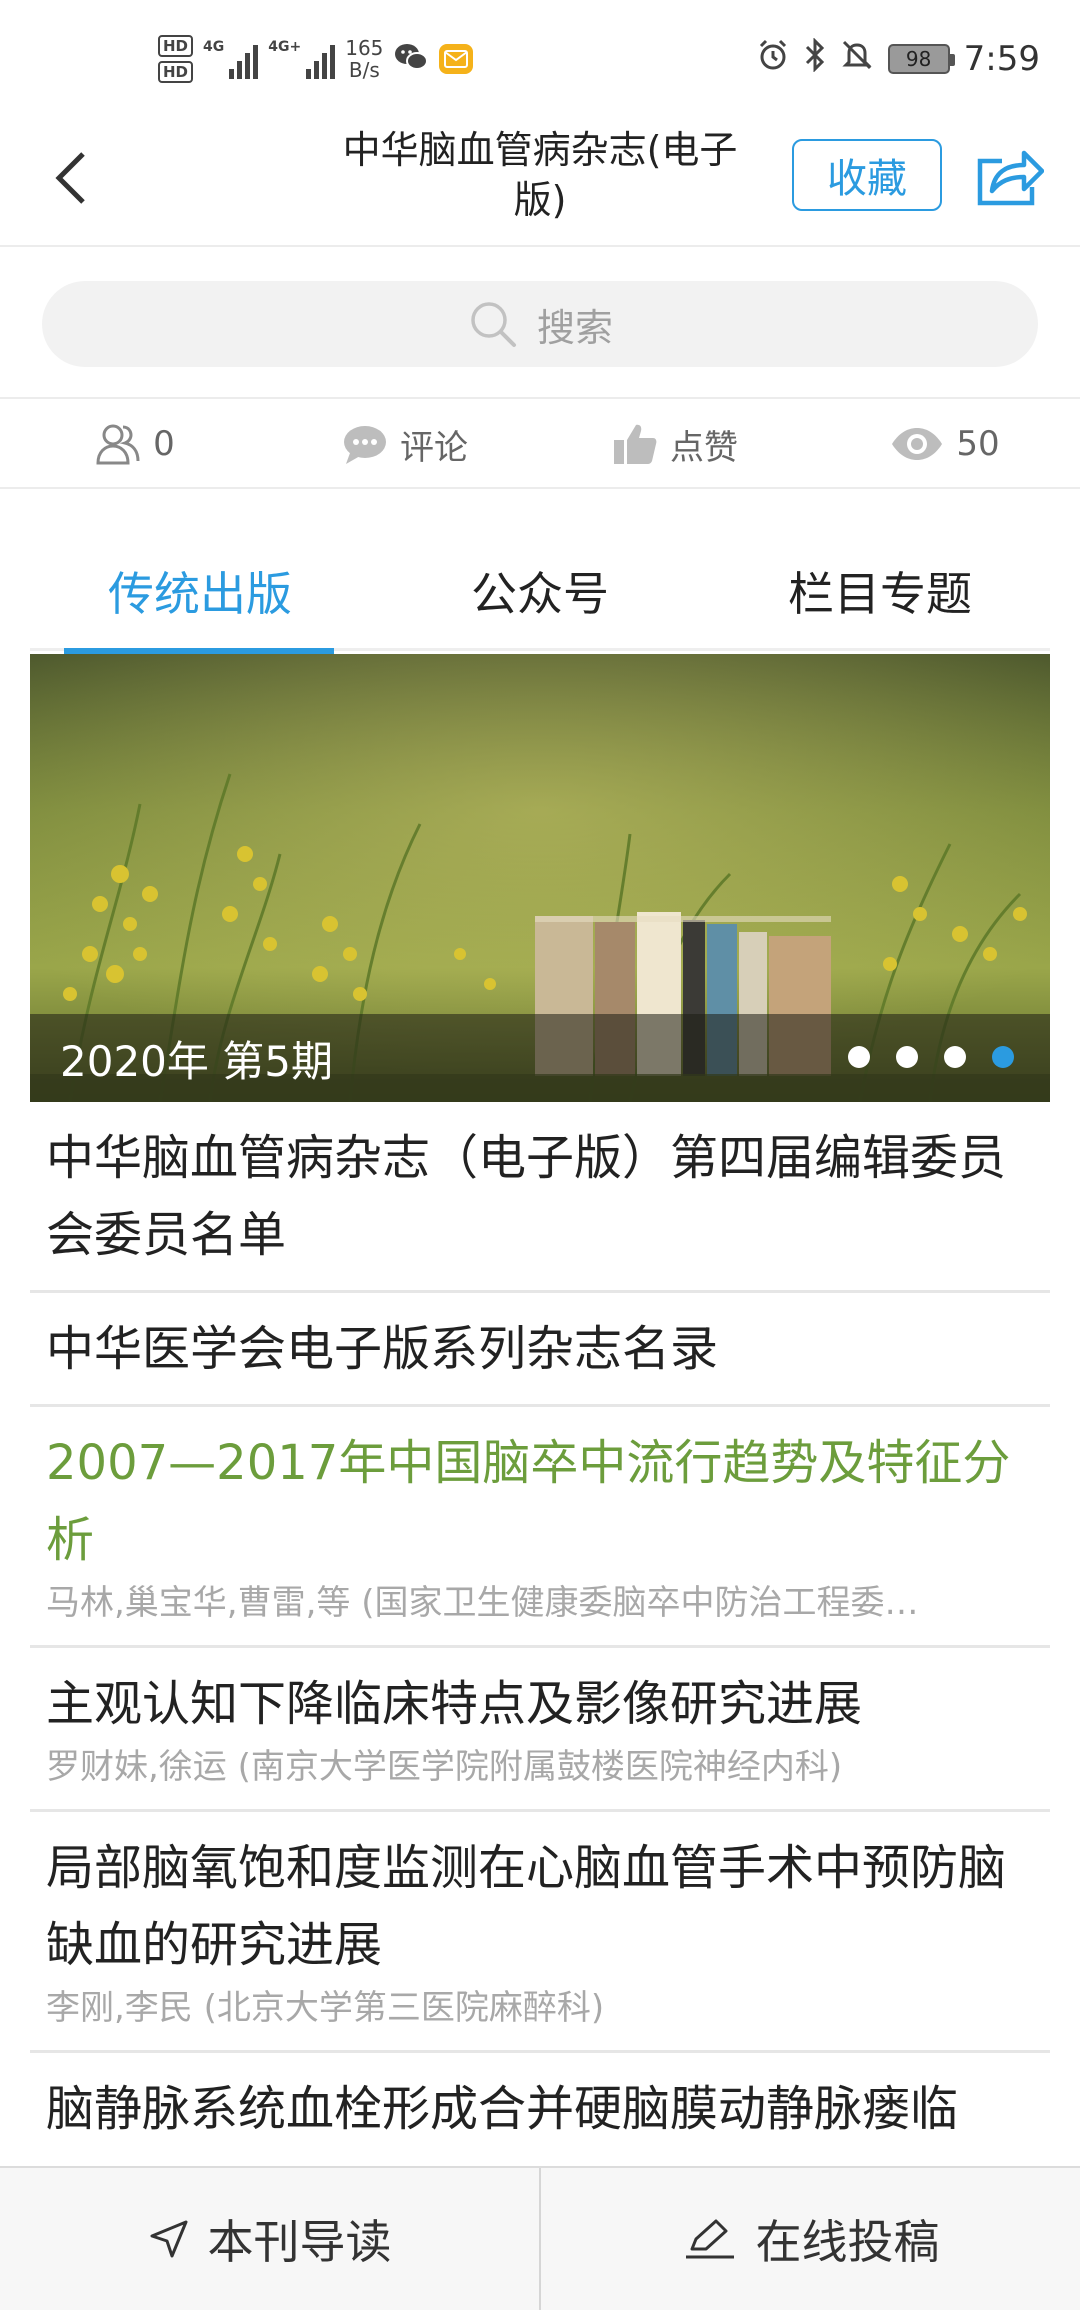 Image resolution: width=1080 pixels, height=2310 pixels. I want to click on online-submission-label: 在线投稿, so click(847, 2242).